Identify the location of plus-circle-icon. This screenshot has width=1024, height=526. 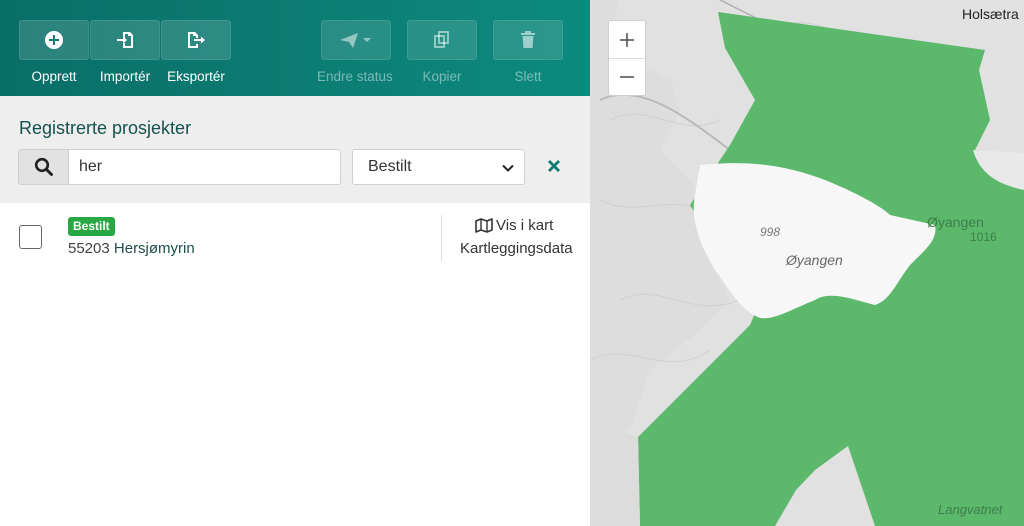
(54, 40).